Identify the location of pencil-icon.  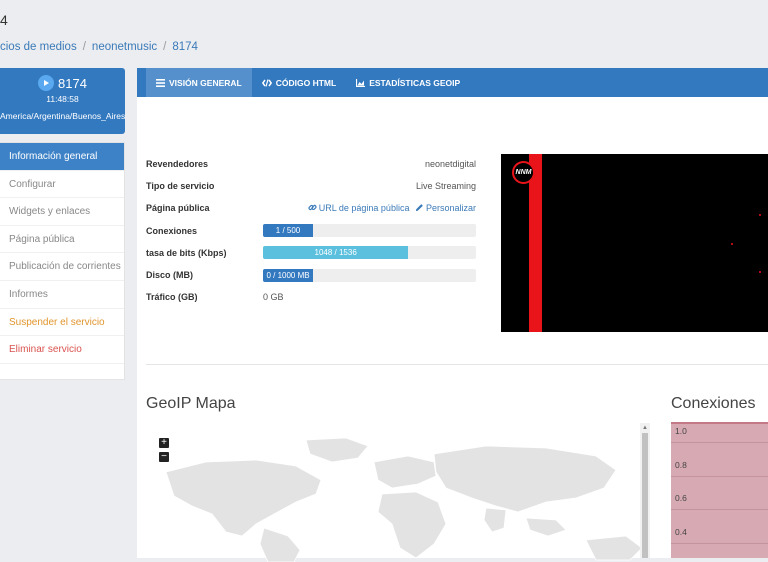
(419, 208).